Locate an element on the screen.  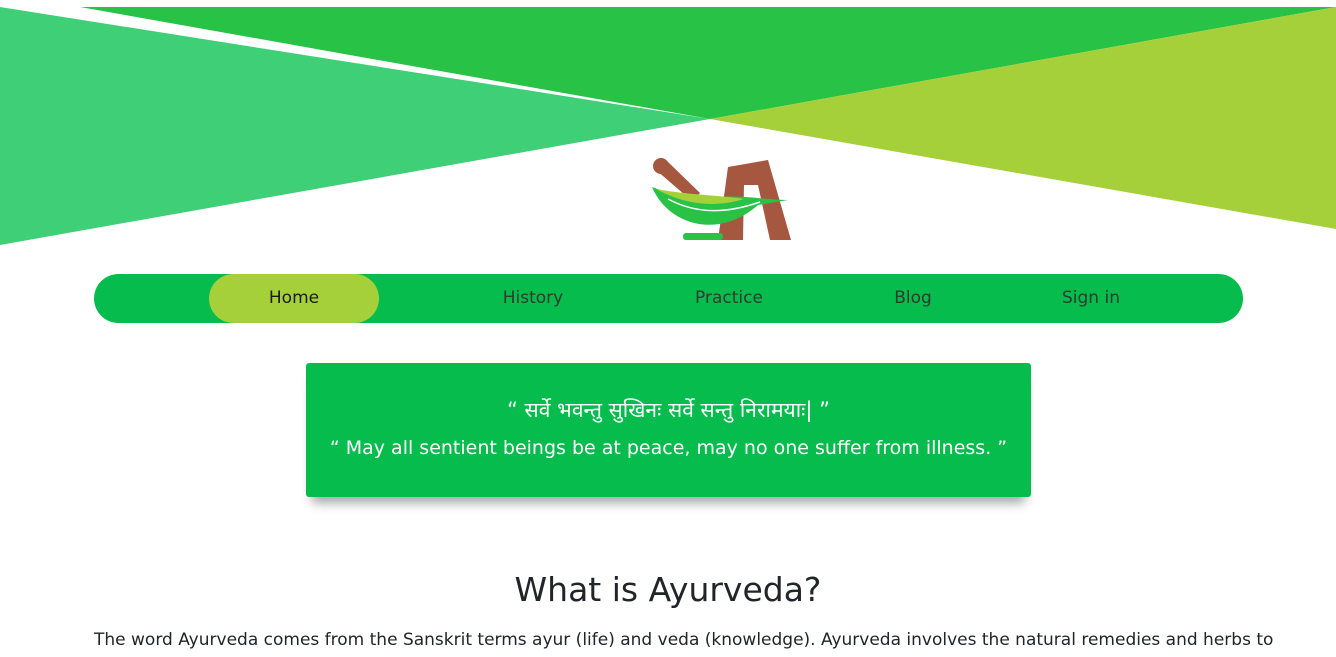
nav-item-home: Home is located at coordinates (294, 298).